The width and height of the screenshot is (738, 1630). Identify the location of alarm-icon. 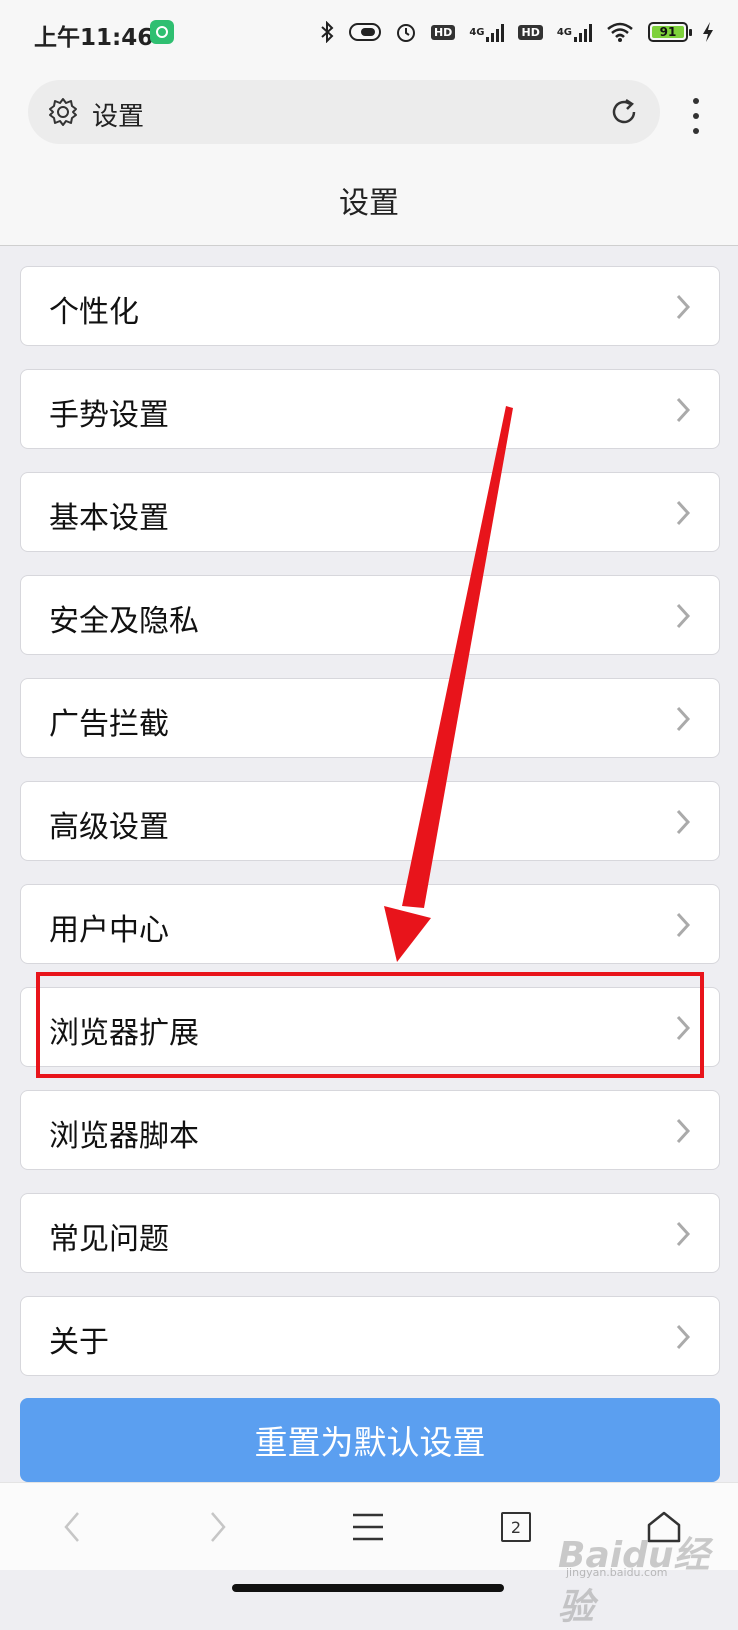
(406, 32).